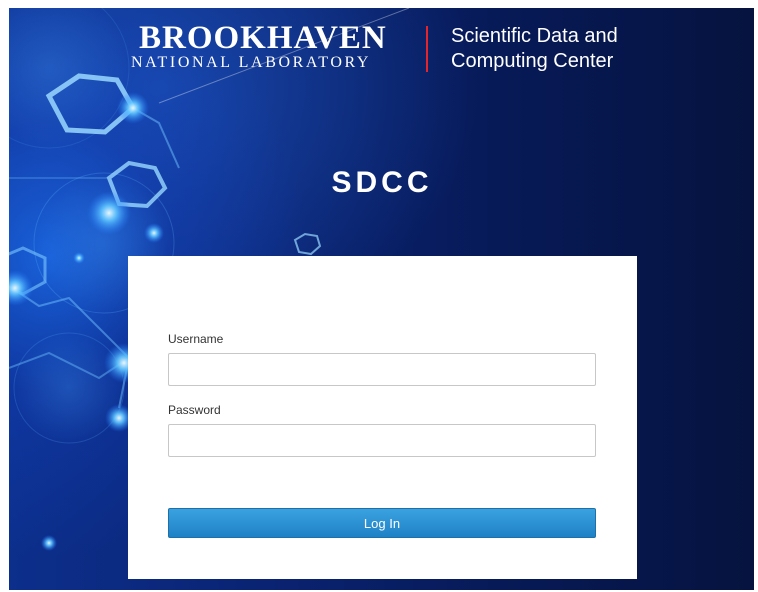 The image size is (758, 592). I want to click on login-button: Log In, so click(382, 523).